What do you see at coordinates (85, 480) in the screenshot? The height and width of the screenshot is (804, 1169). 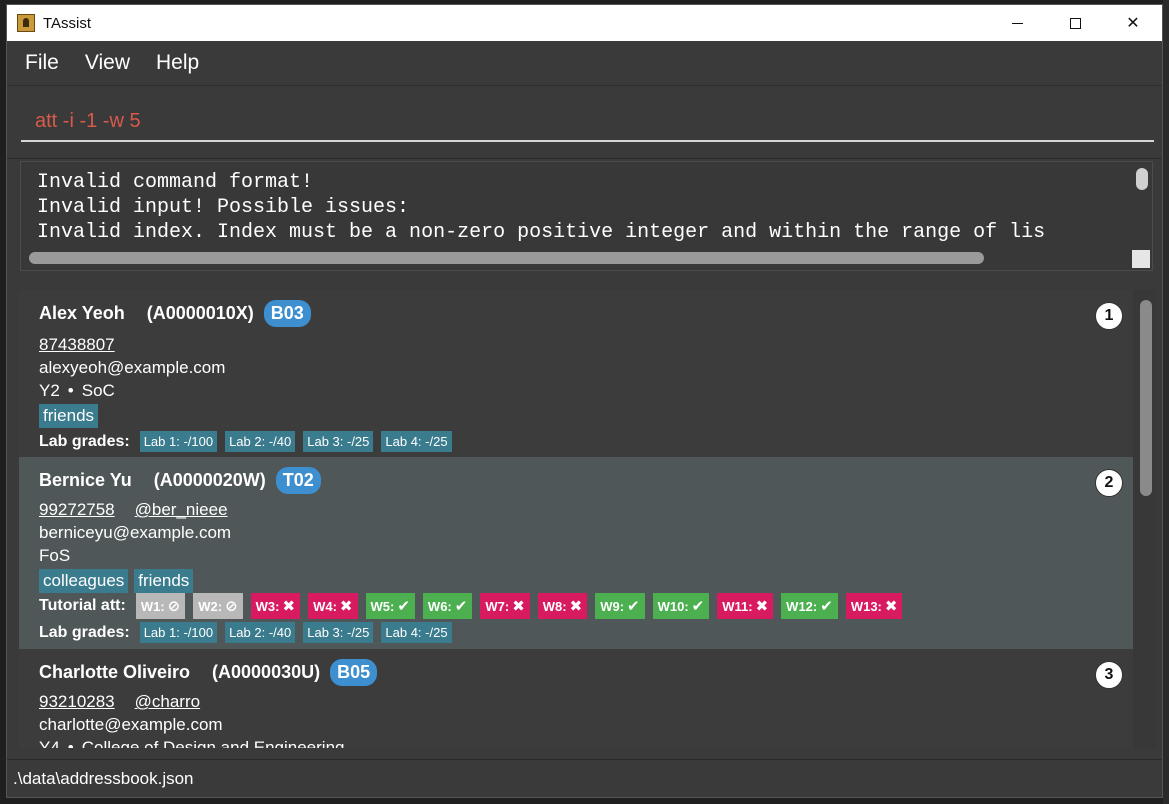 I see `person-name: Bernice Yu` at bounding box center [85, 480].